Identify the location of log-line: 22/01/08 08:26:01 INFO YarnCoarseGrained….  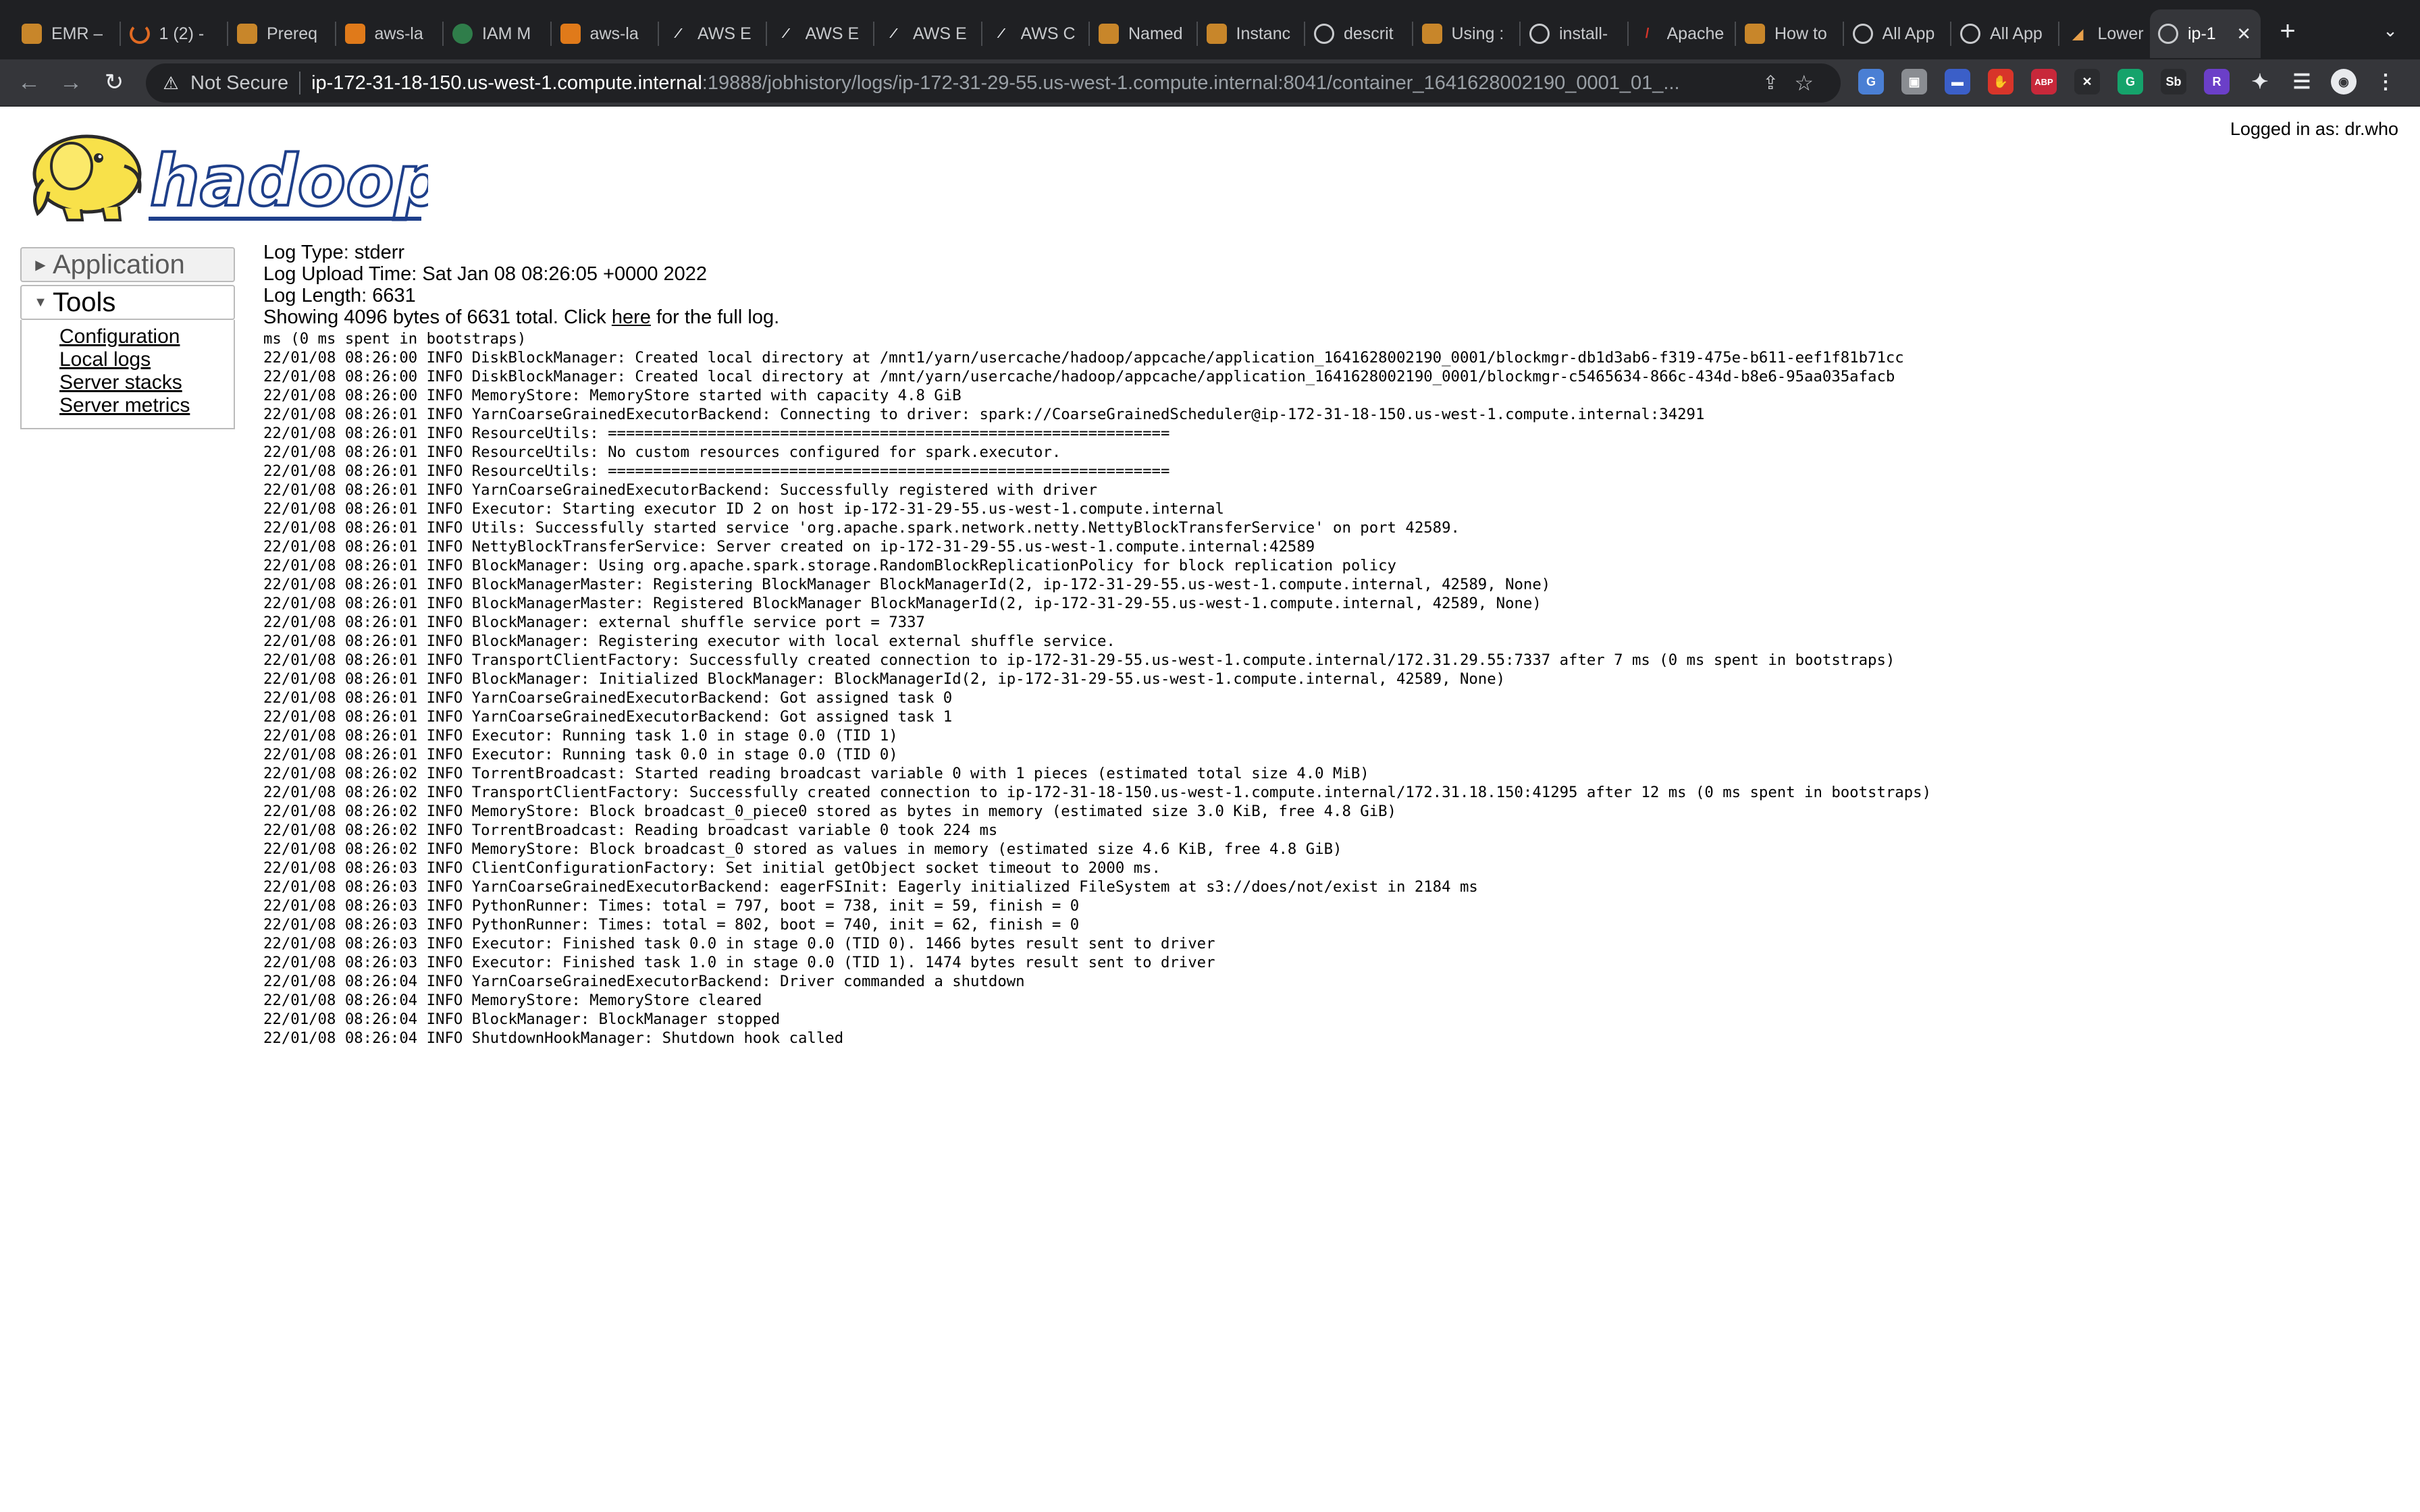
(680, 490).